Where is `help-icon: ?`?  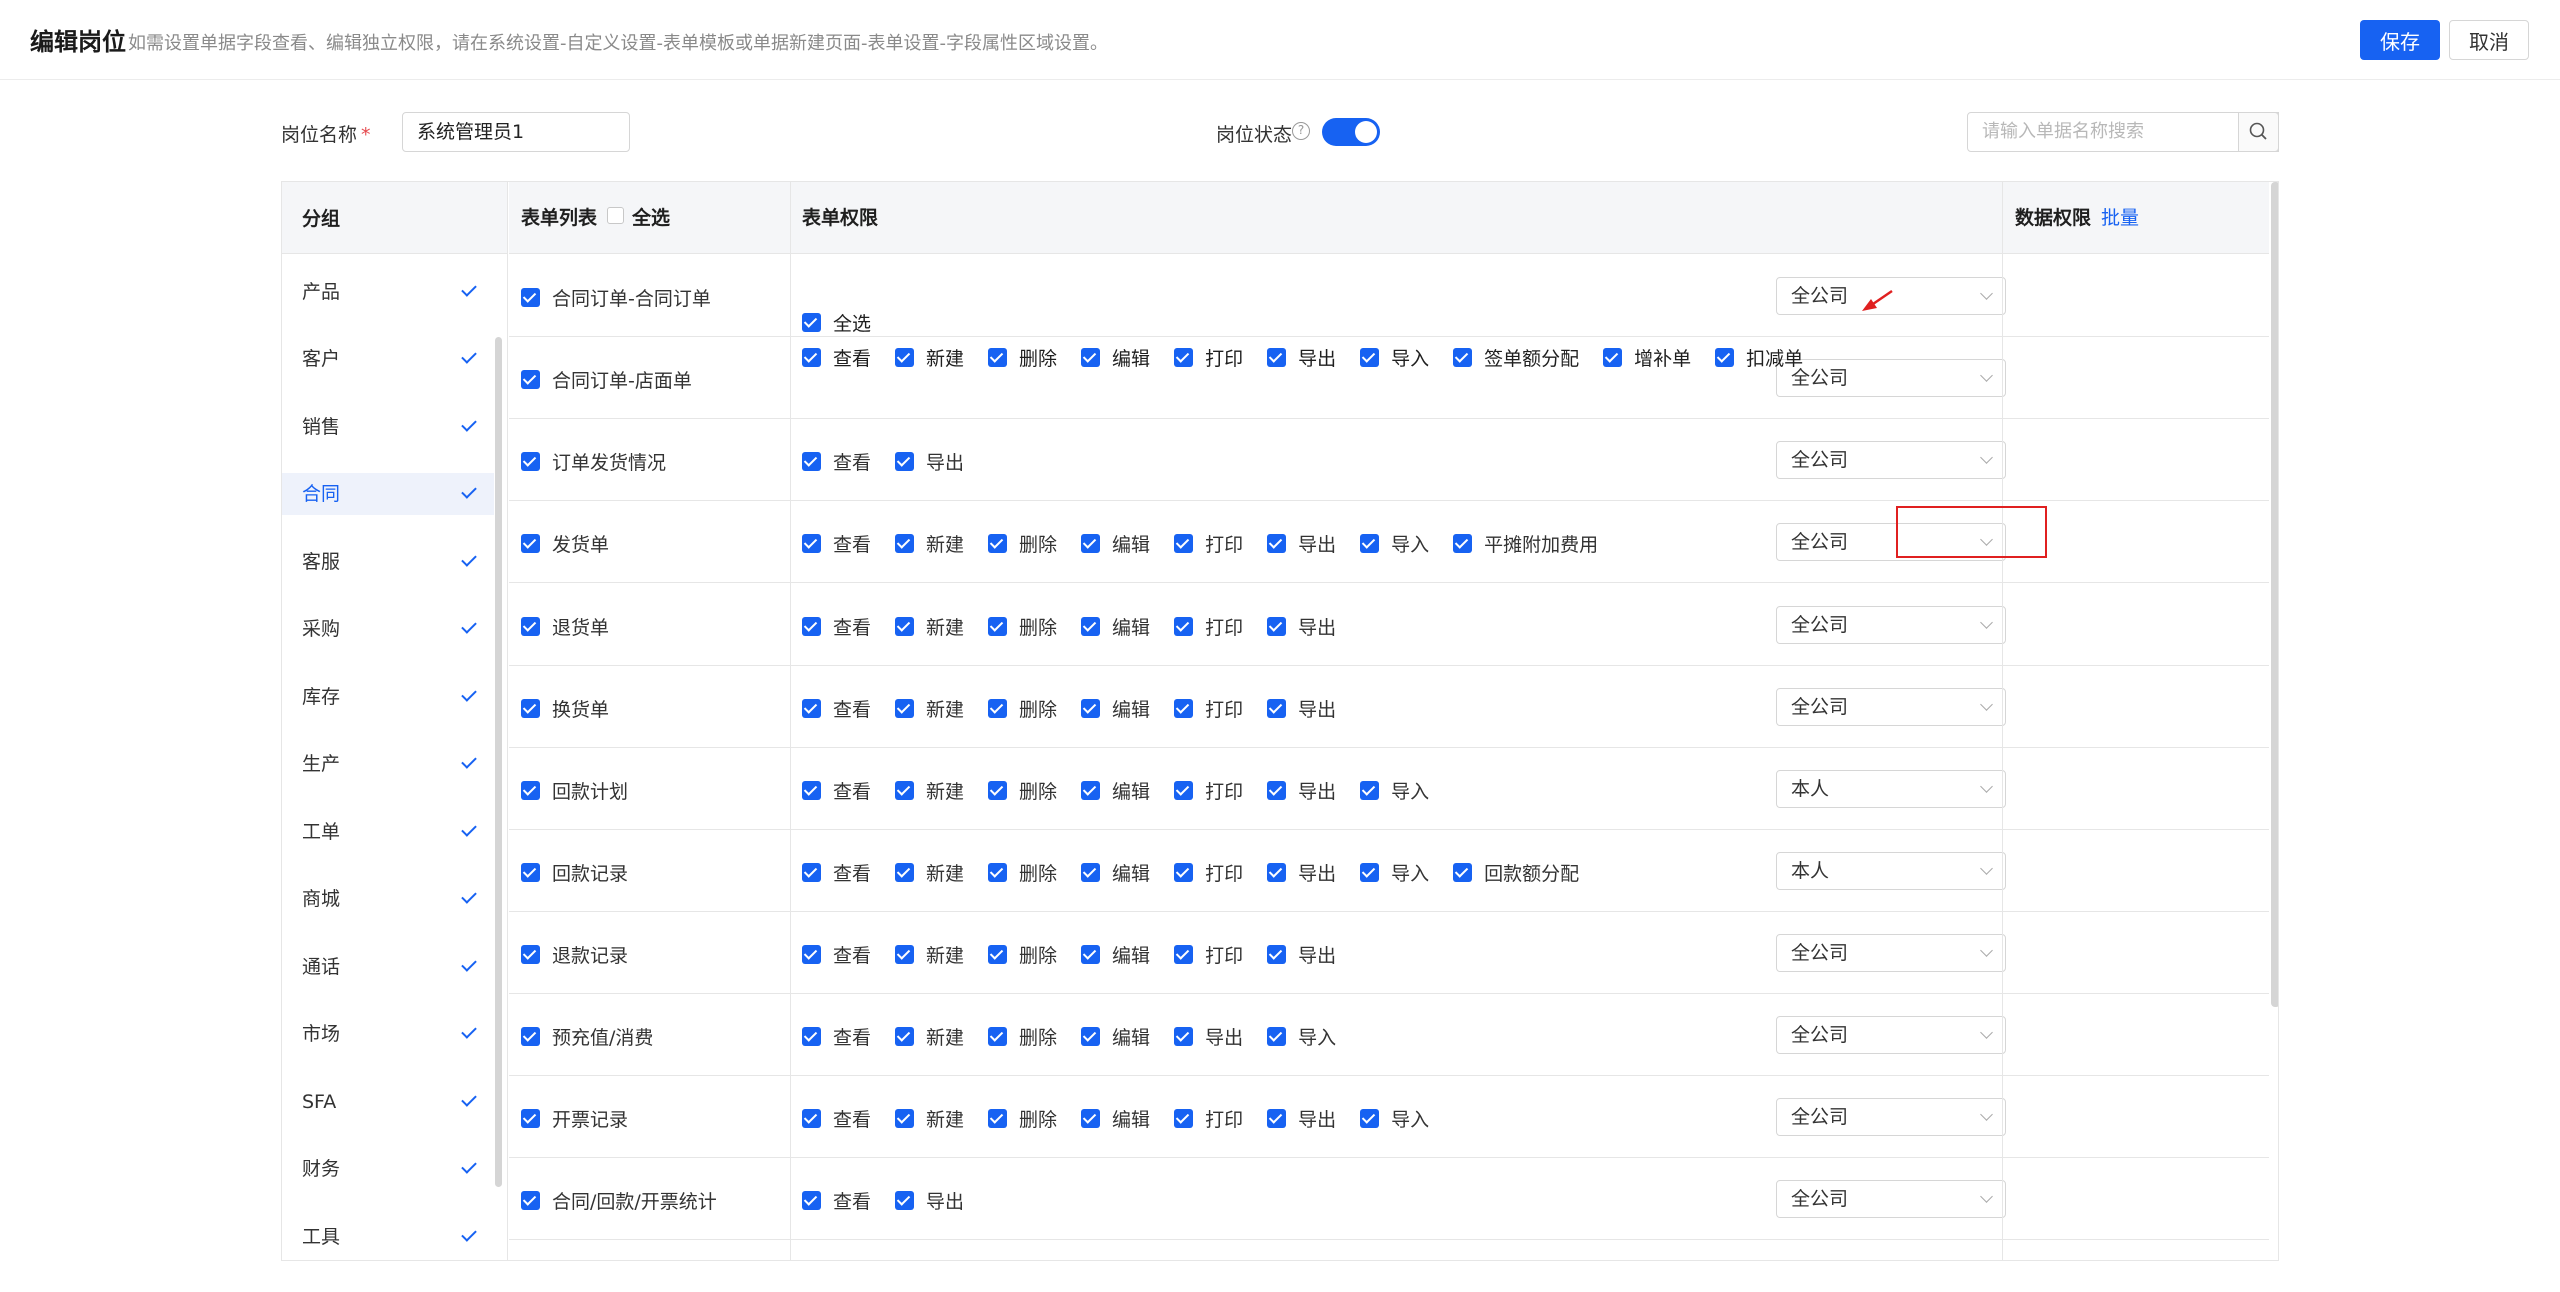
help-icon: ? is located at coordinates (1301, 131).